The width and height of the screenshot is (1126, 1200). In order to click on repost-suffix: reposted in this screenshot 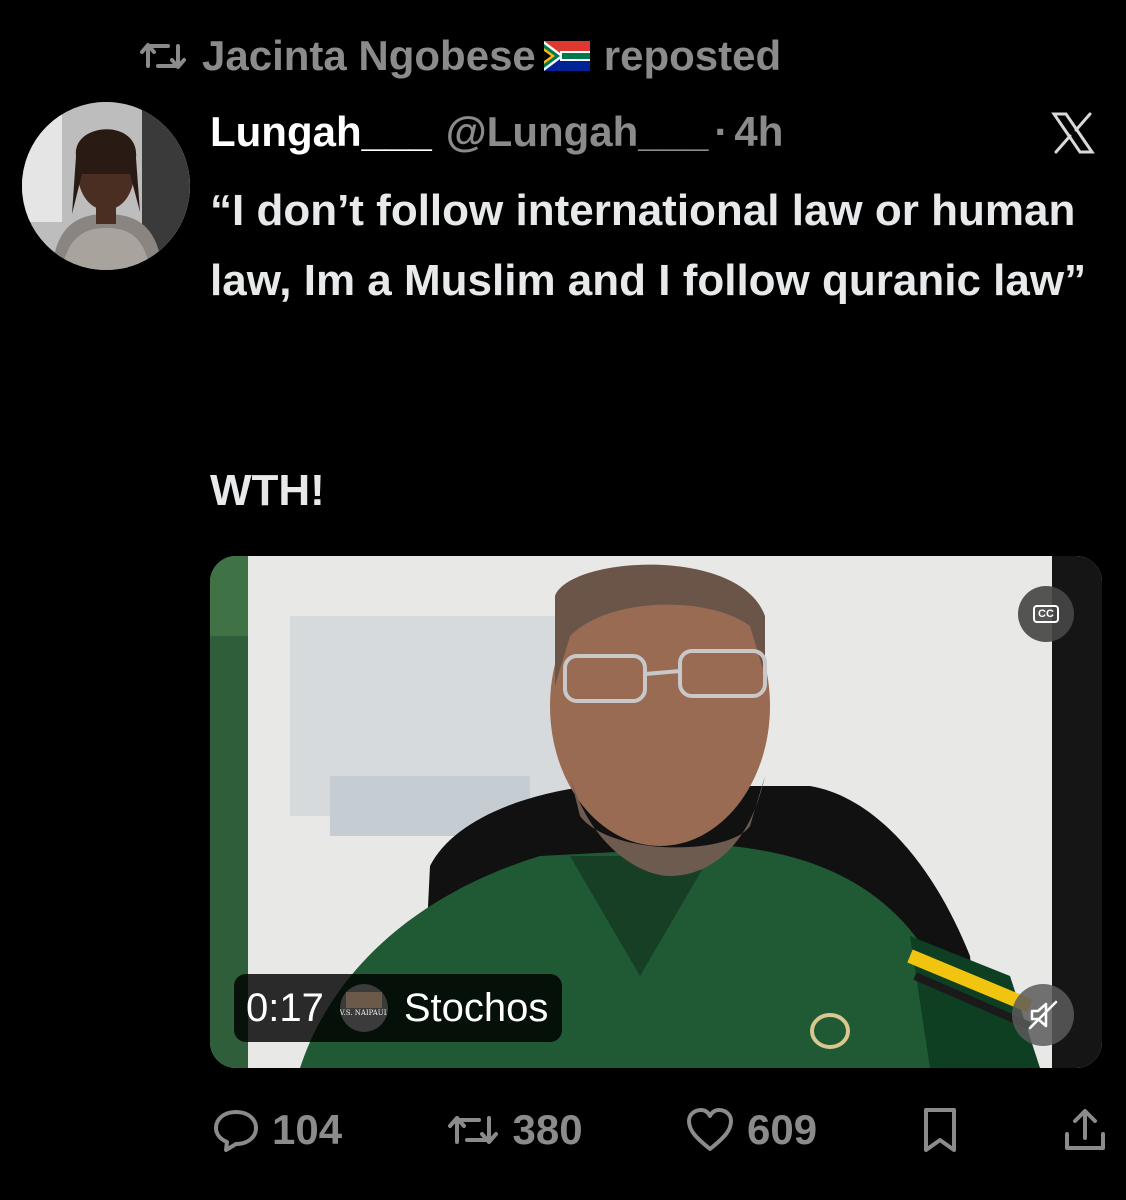, I will do `click(692, 55)`.